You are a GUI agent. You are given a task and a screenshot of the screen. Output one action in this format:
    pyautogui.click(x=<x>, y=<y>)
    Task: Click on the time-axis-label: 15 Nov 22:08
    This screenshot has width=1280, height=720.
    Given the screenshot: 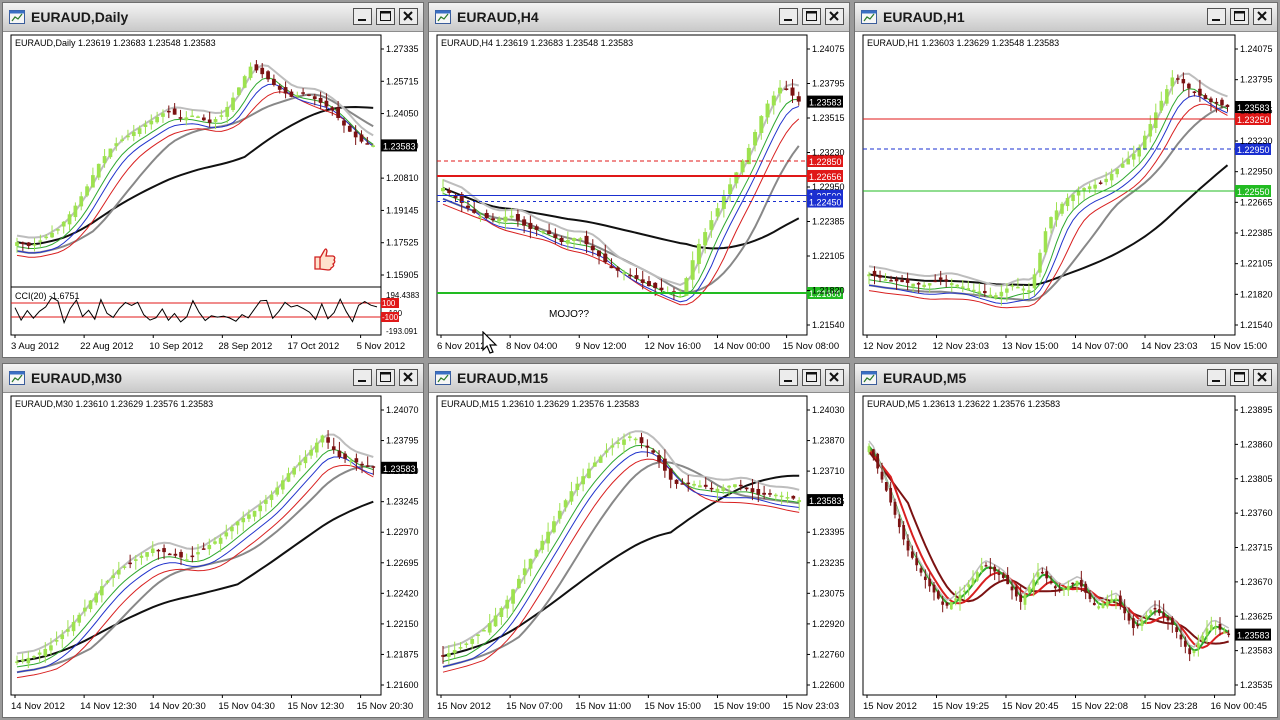 What is the action you would take?
    pyautogui.click(x=1100, y=706)
    